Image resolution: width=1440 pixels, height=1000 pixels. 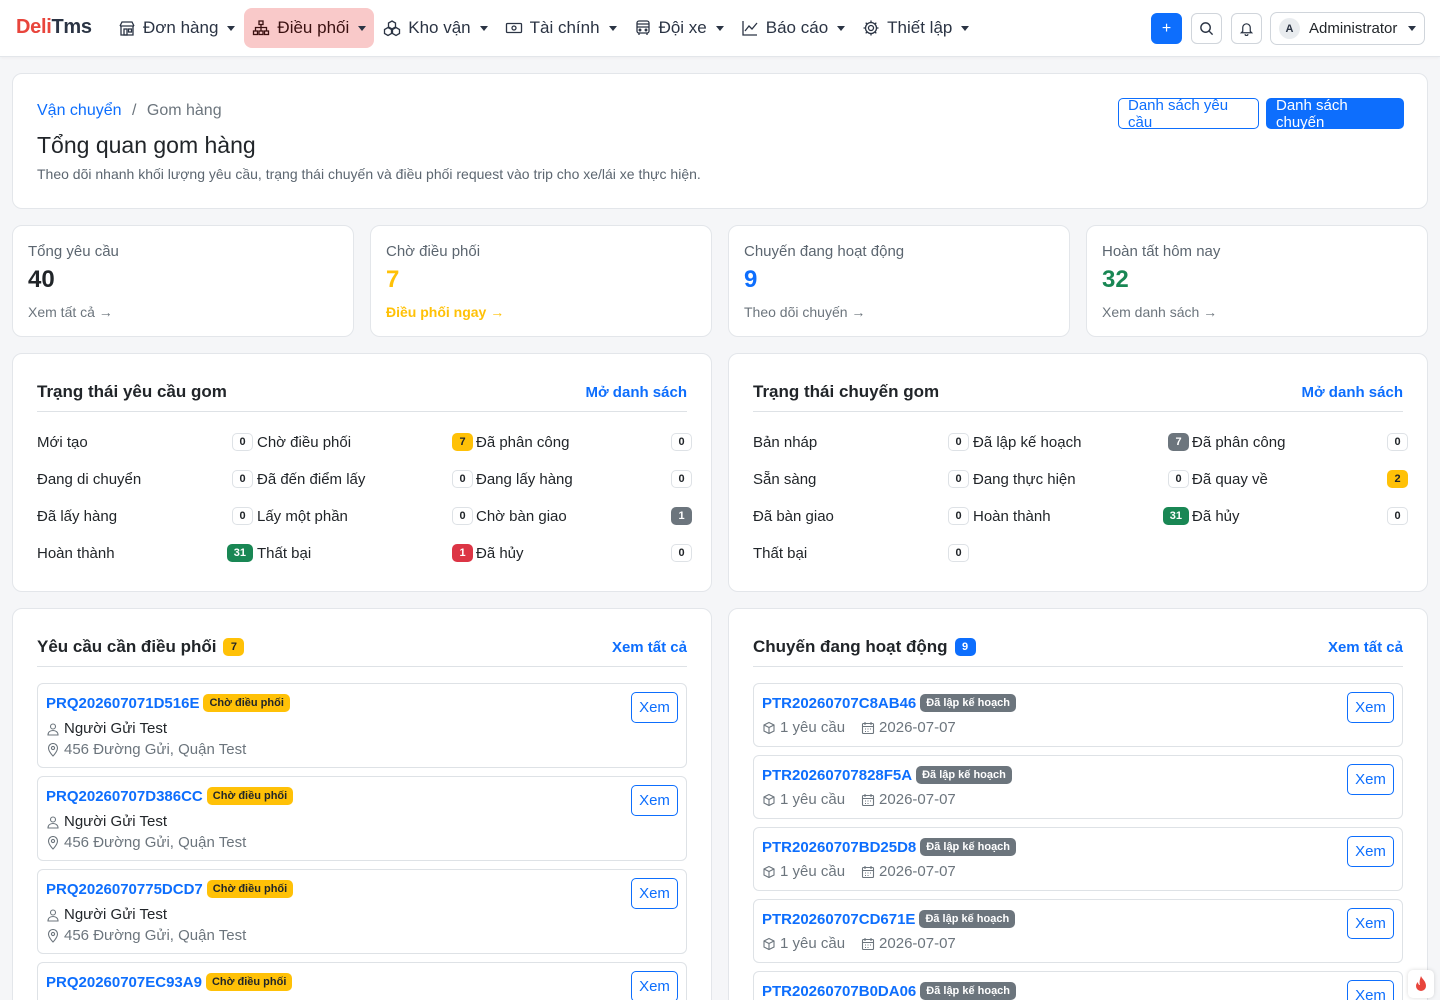 What do you see at coordinates (861, 553) in the screenshot?
I see `status-item: Thất bại 0` at bounding box center [861, 553].